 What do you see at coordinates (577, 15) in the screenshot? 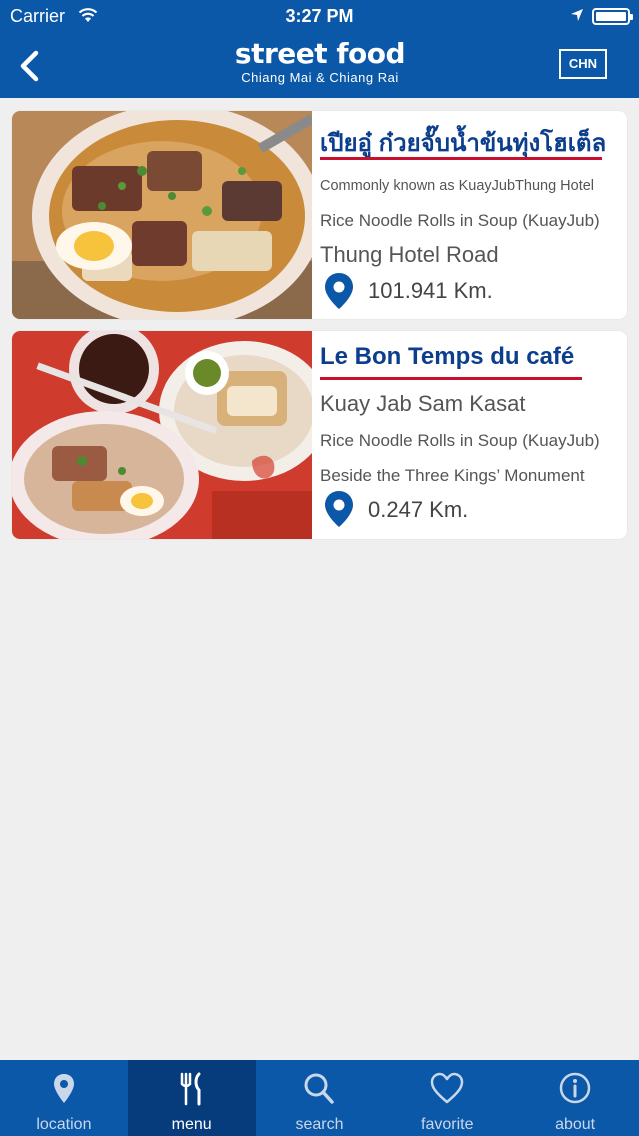
I see `location-arrow-icon` at bounding box center [577, 15].